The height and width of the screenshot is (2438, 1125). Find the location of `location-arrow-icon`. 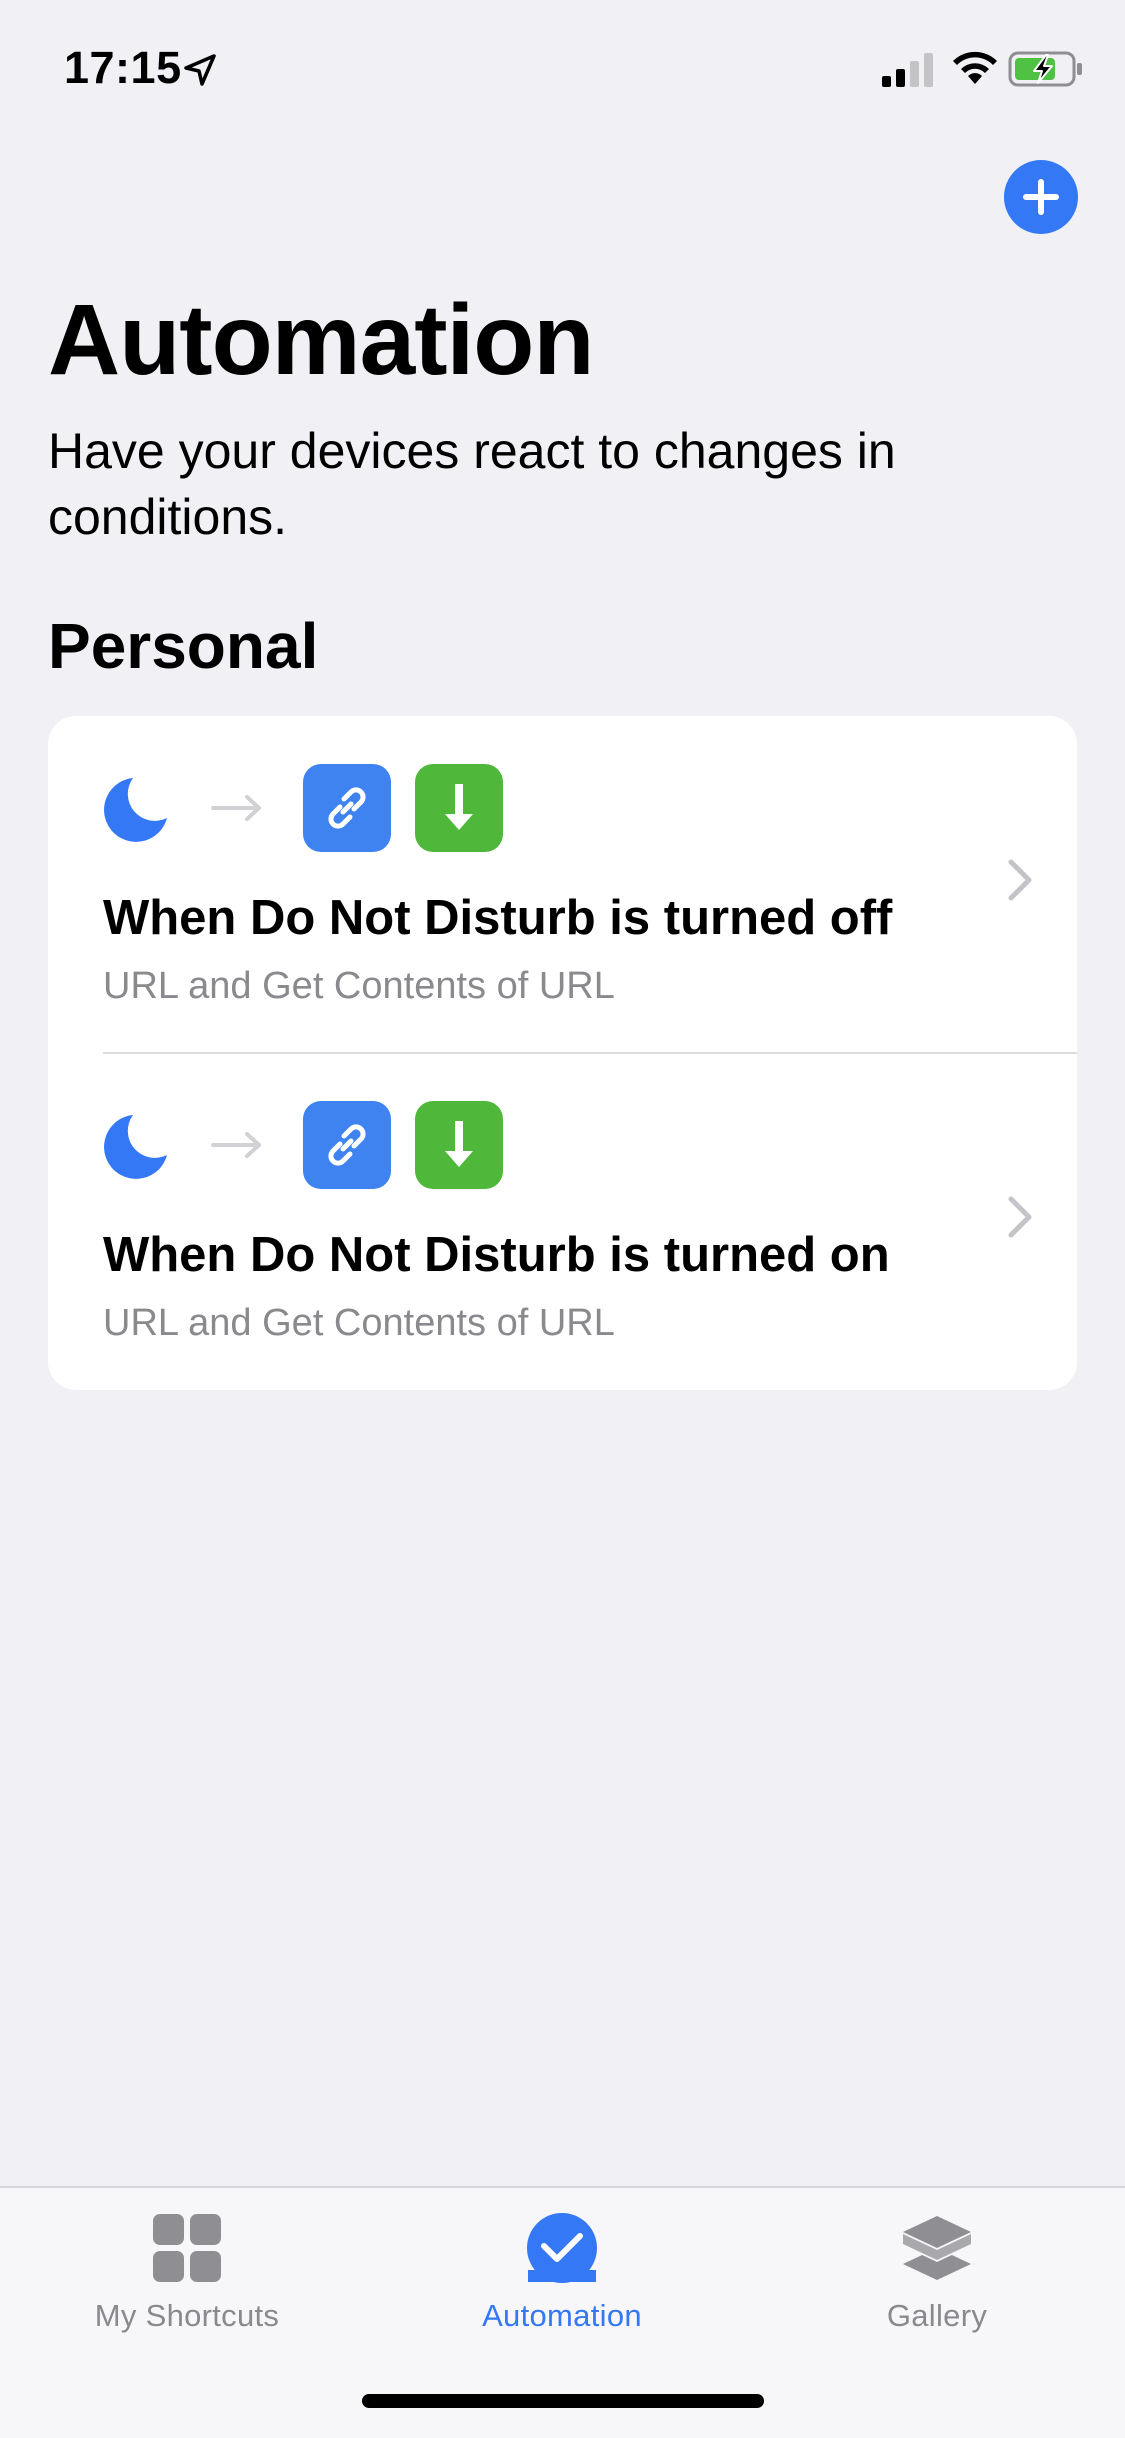

location-arrow-icon is located at coordinates (200, 70).